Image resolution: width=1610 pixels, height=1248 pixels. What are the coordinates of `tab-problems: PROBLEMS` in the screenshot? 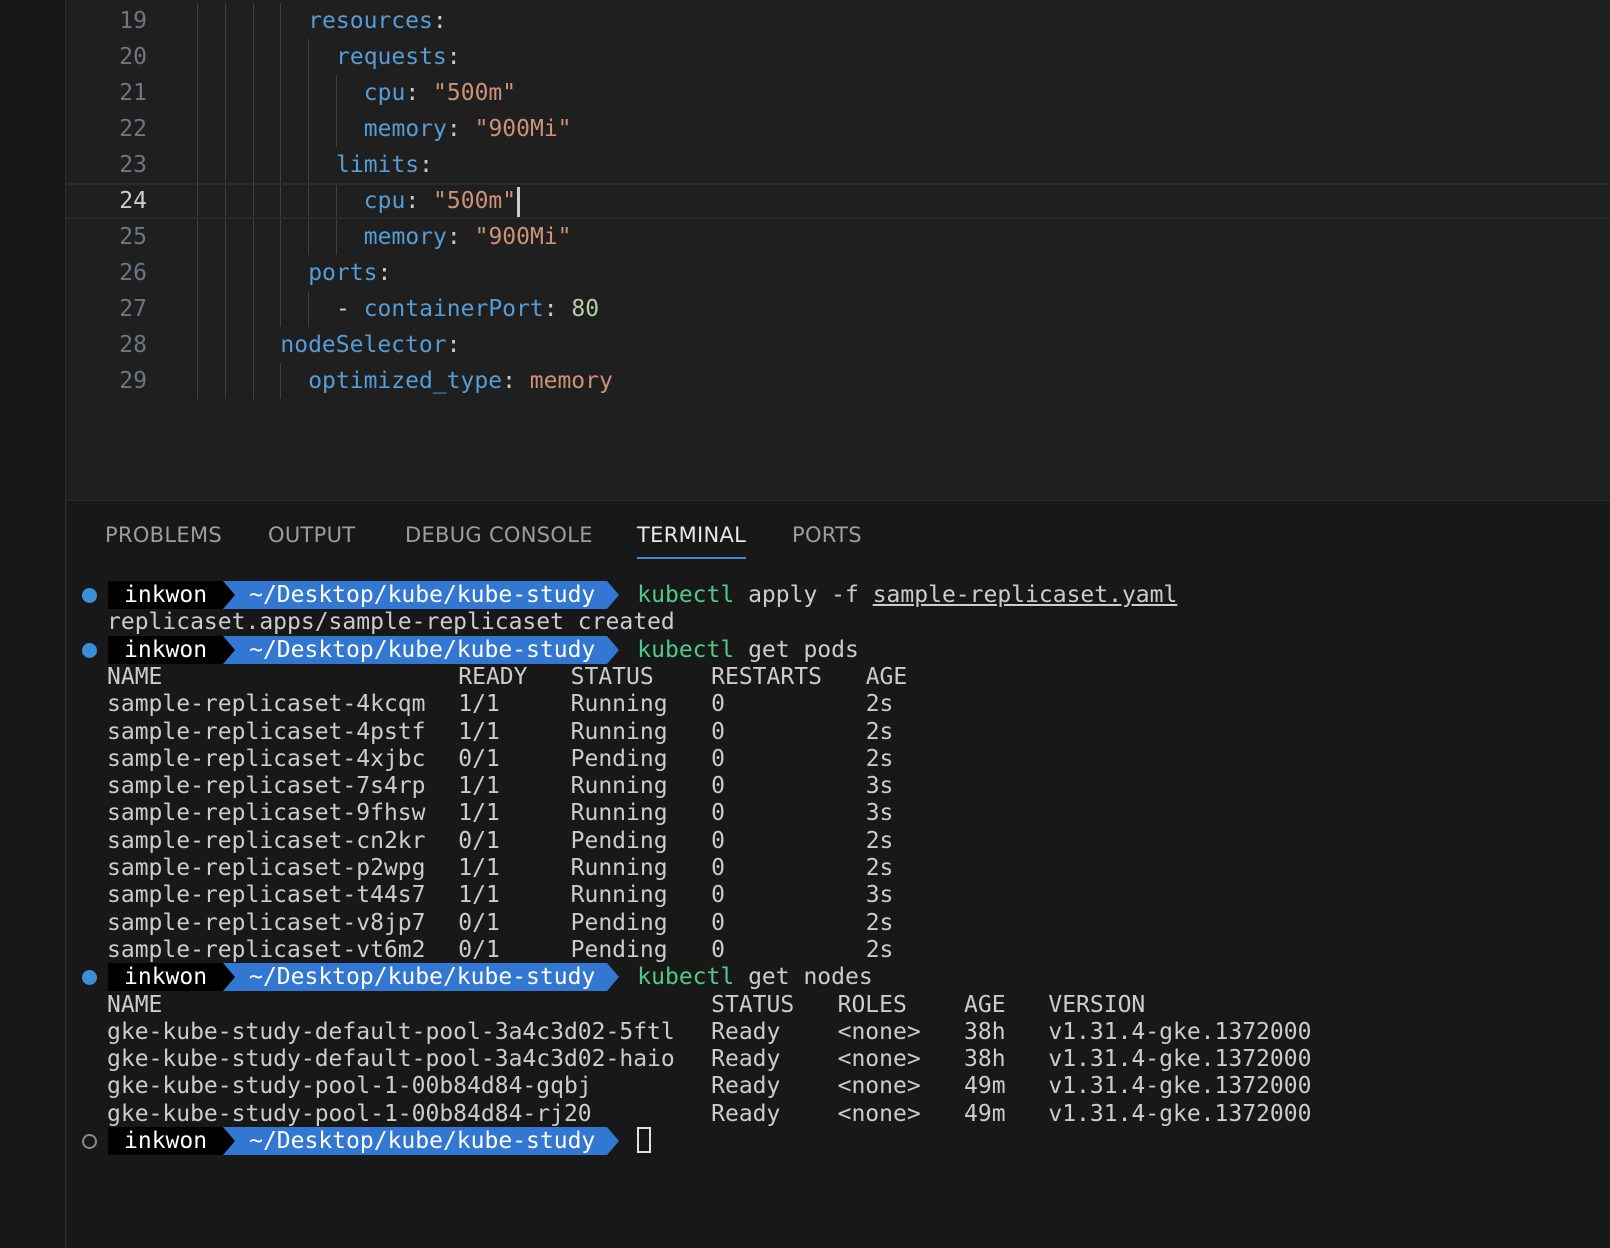 It's located at (163, 543).